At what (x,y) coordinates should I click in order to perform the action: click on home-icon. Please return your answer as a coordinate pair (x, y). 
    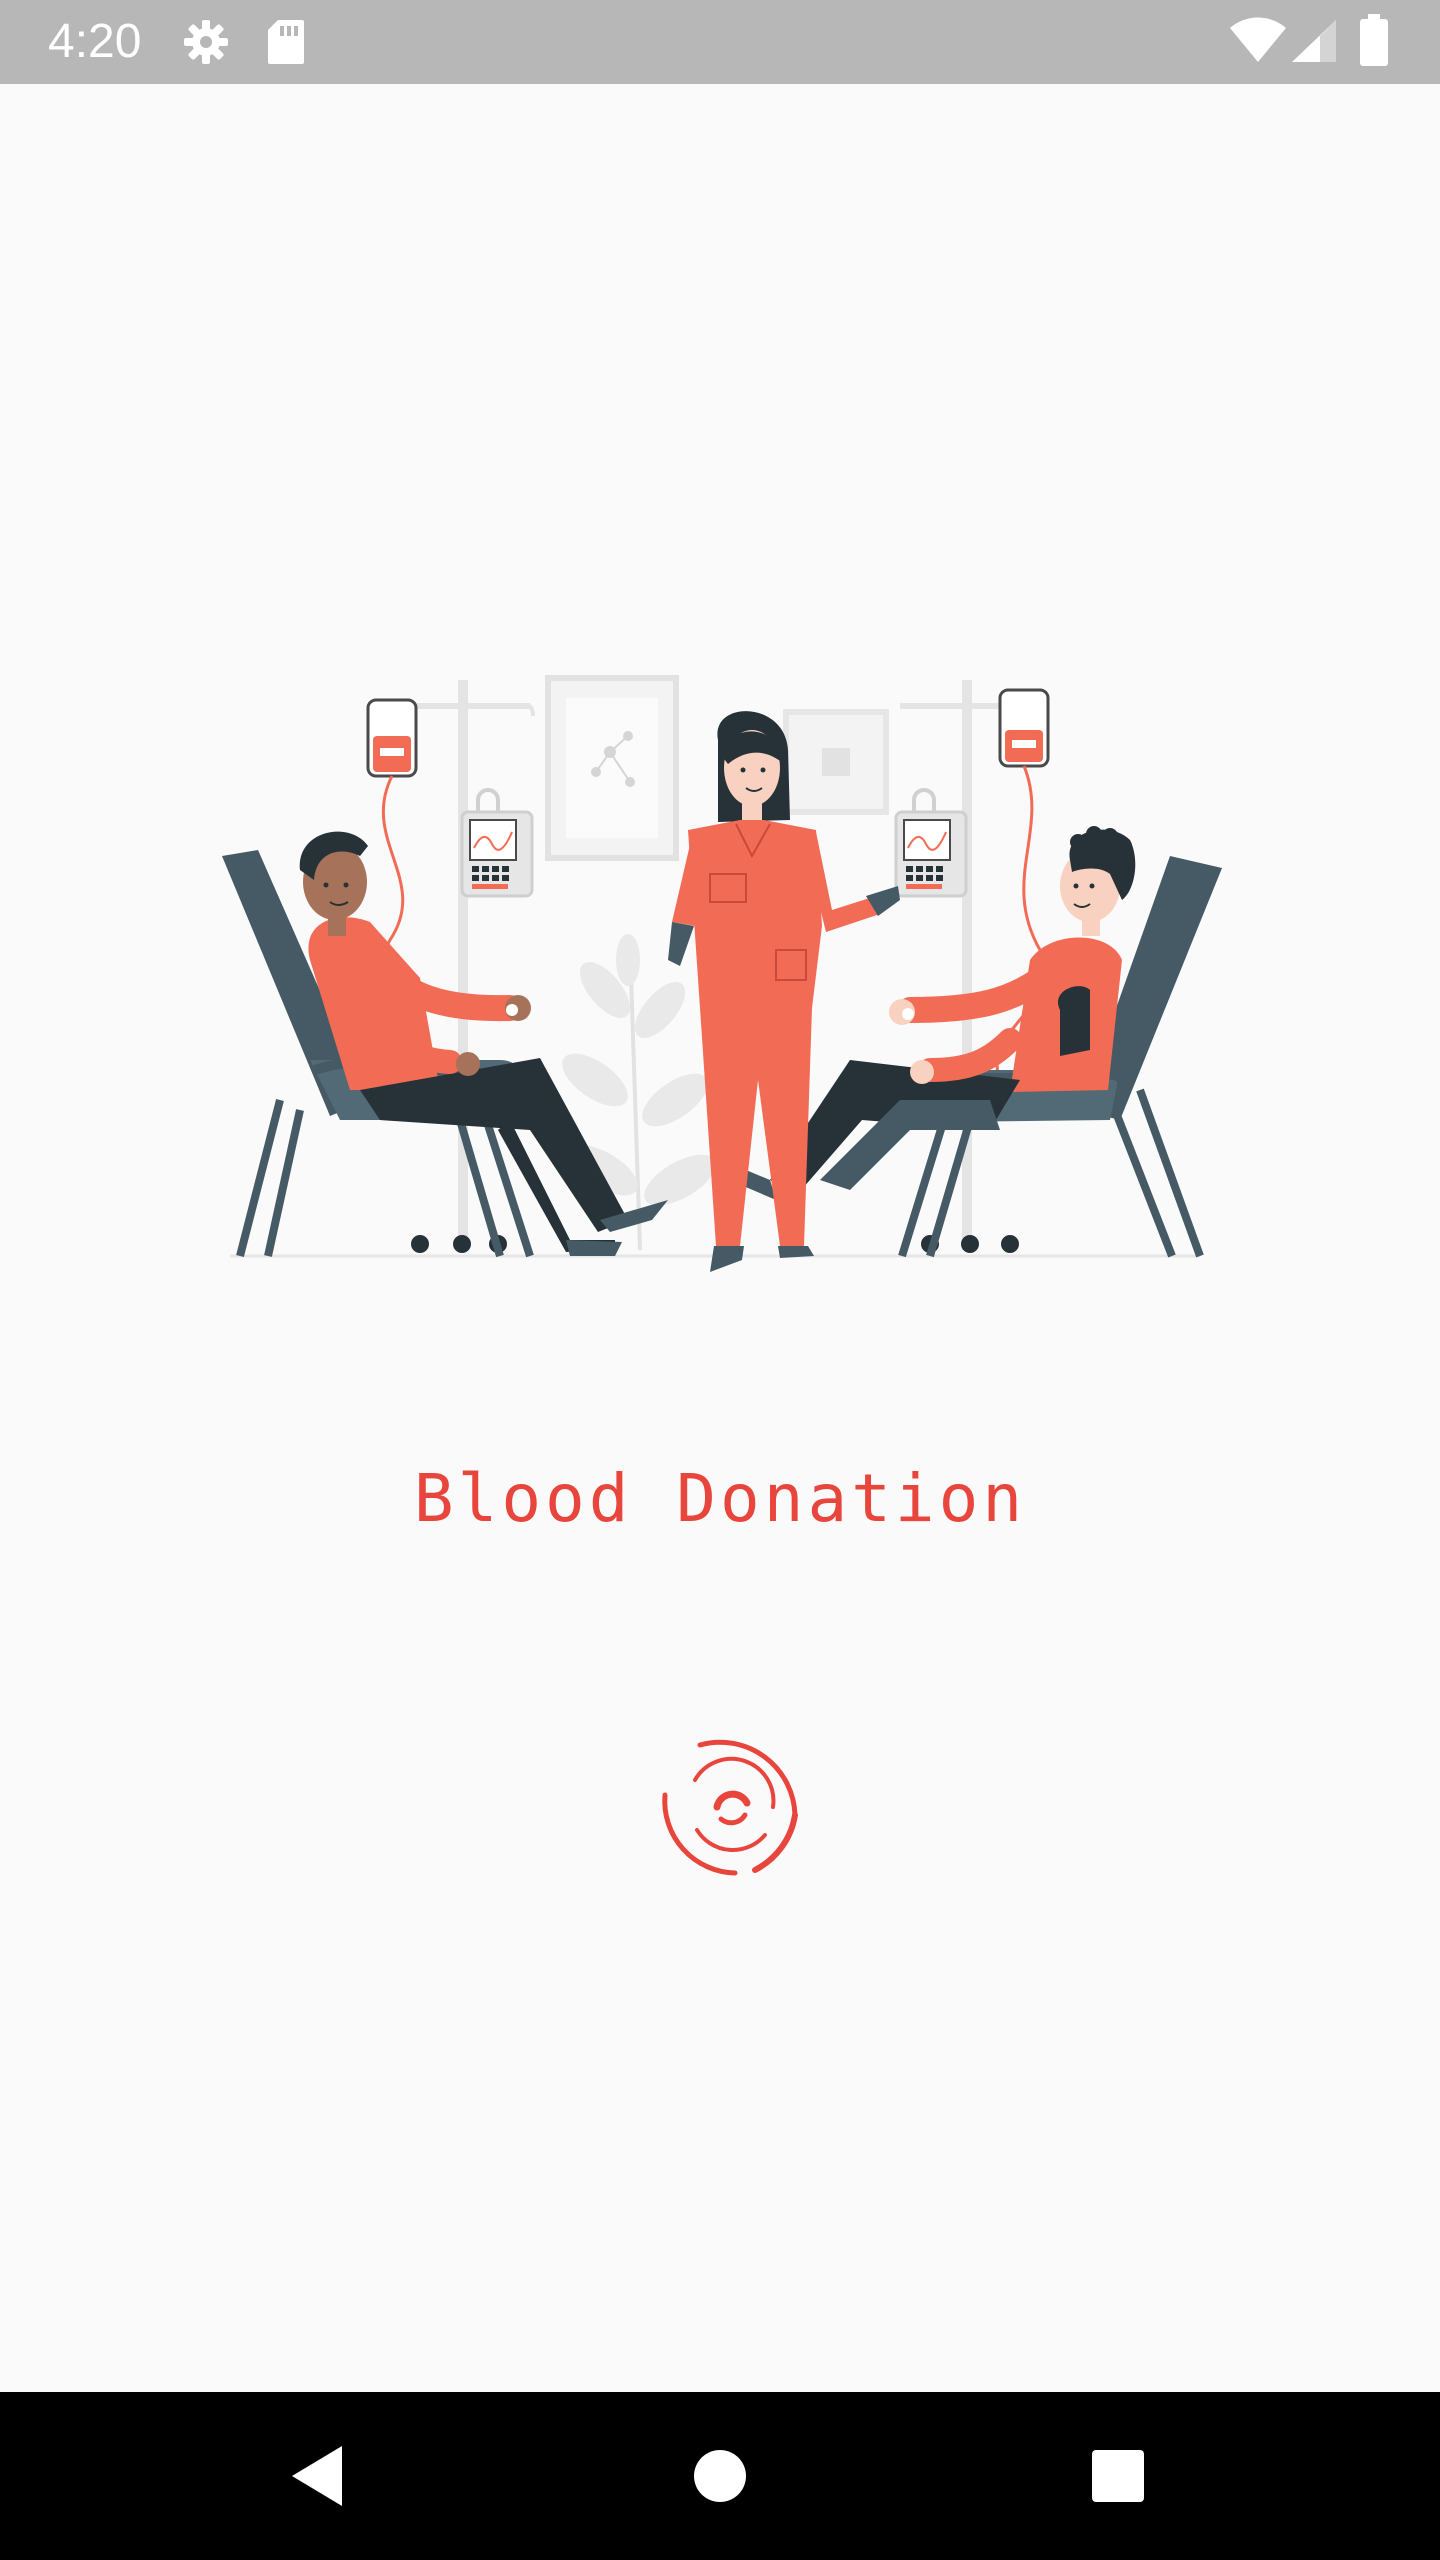
    Looking at the image, I should click on (720, 2476).